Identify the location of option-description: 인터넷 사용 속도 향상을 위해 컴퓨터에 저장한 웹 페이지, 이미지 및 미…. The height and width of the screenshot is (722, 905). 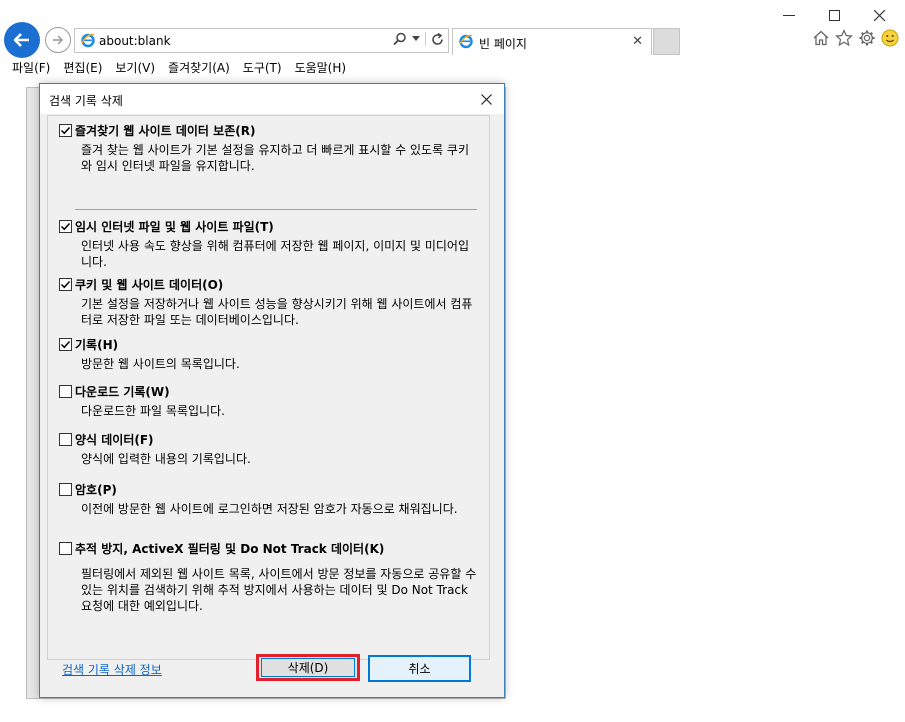
(275, 254).